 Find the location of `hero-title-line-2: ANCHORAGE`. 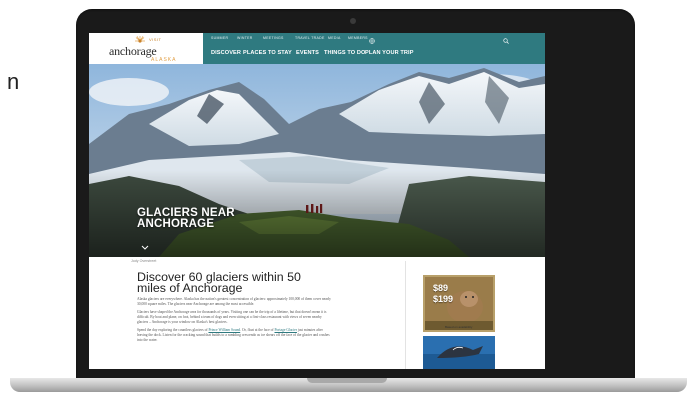

hero-title-line-2: ANCHORAGE is located at coordinates (176, 224).